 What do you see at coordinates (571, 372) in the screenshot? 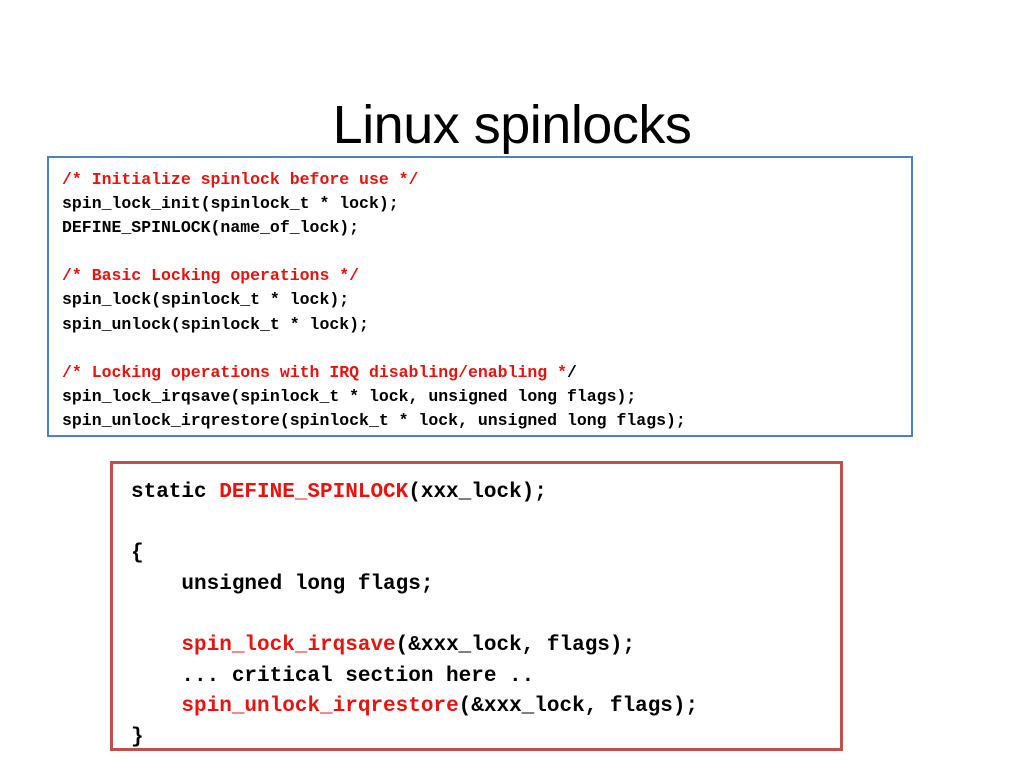
I see `code-text: /` at bounding box center [571, 372].